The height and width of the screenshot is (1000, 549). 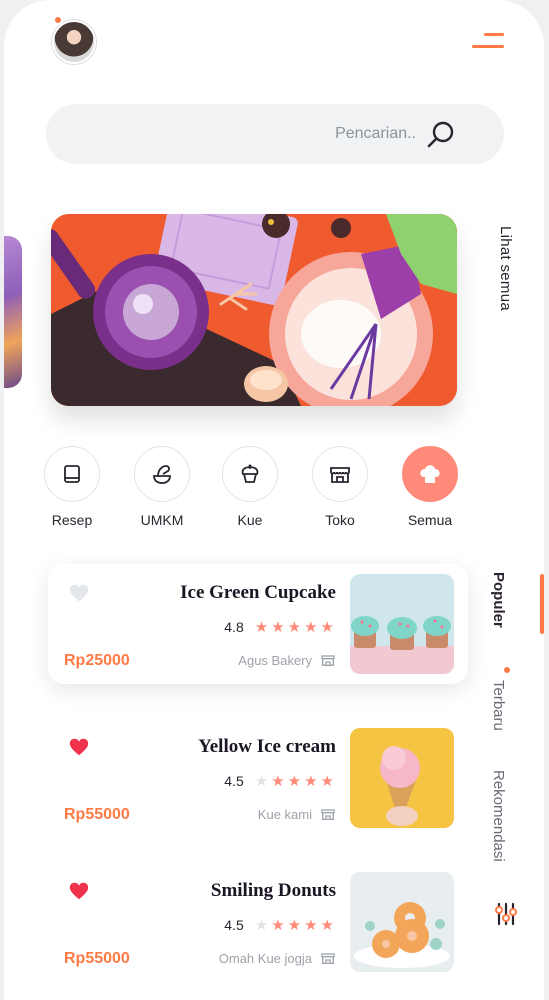 I want to click on tab-populer: Populer, so click(x=498, y=600).